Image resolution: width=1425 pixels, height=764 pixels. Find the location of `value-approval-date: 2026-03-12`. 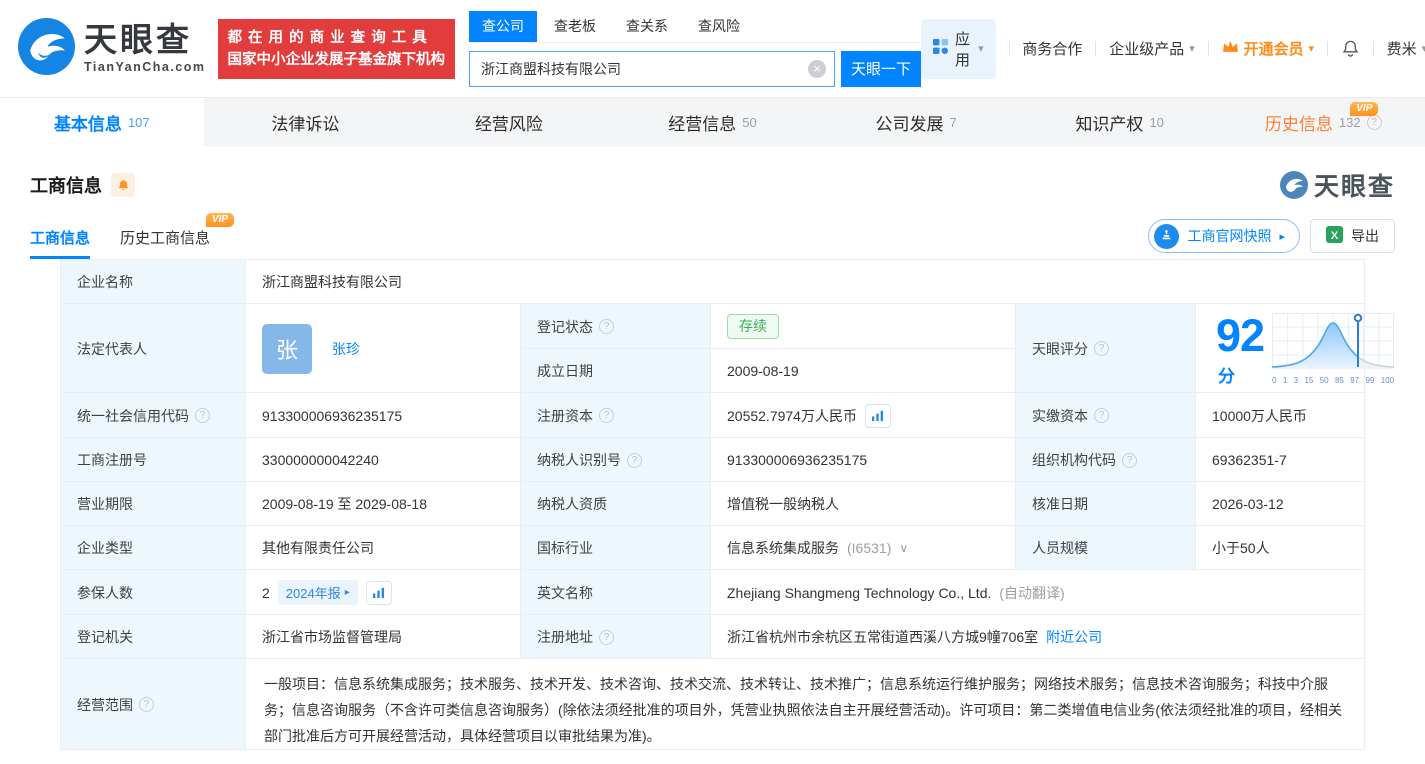

value-approval-date: 2026-03-12 is located at coordinates (1280, 504).